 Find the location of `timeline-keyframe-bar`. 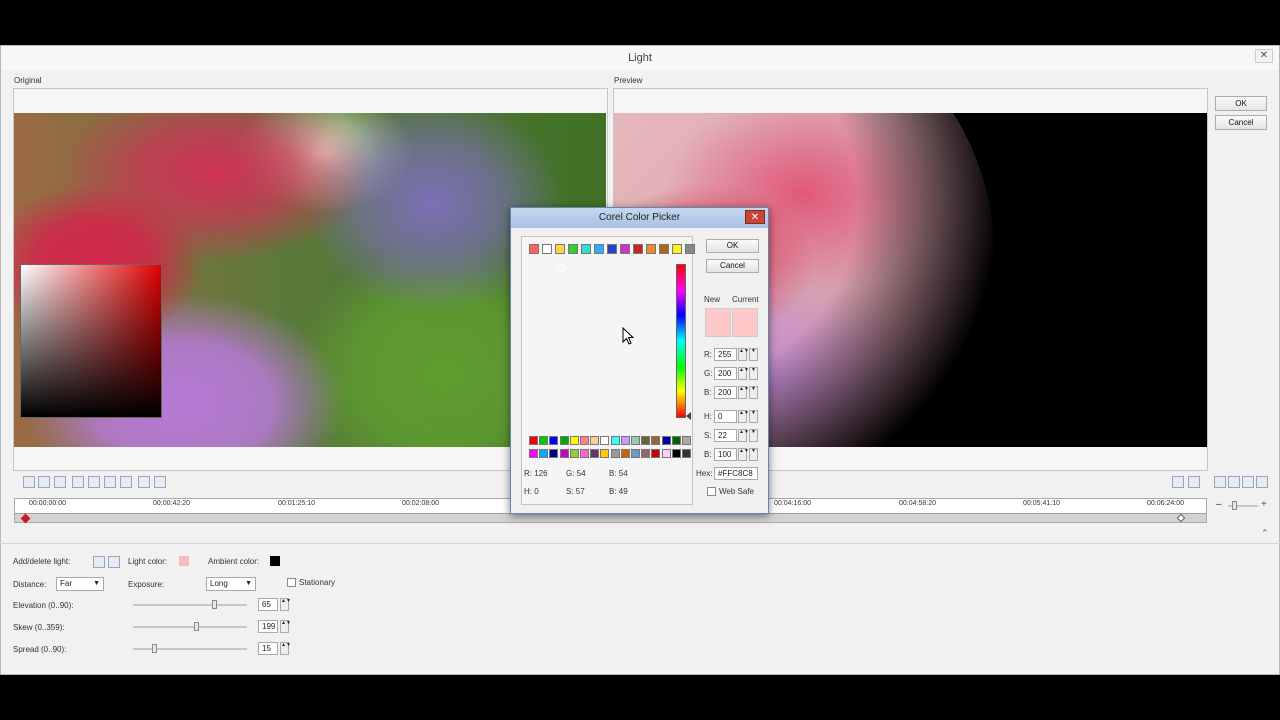

timeline-keyframe-bar is located at coordinates (610, 517).